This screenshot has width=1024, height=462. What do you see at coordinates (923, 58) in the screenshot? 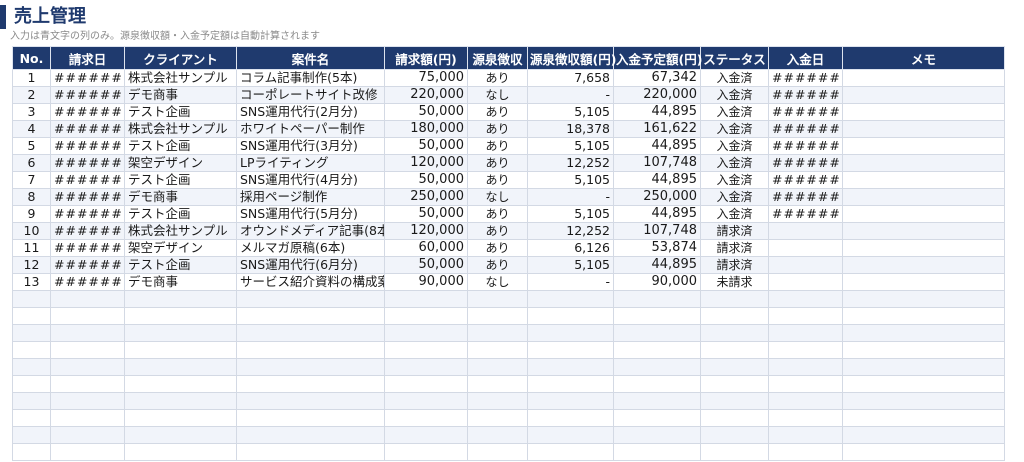
I see `header-memo: メモ` at bounding box center [923, 58].